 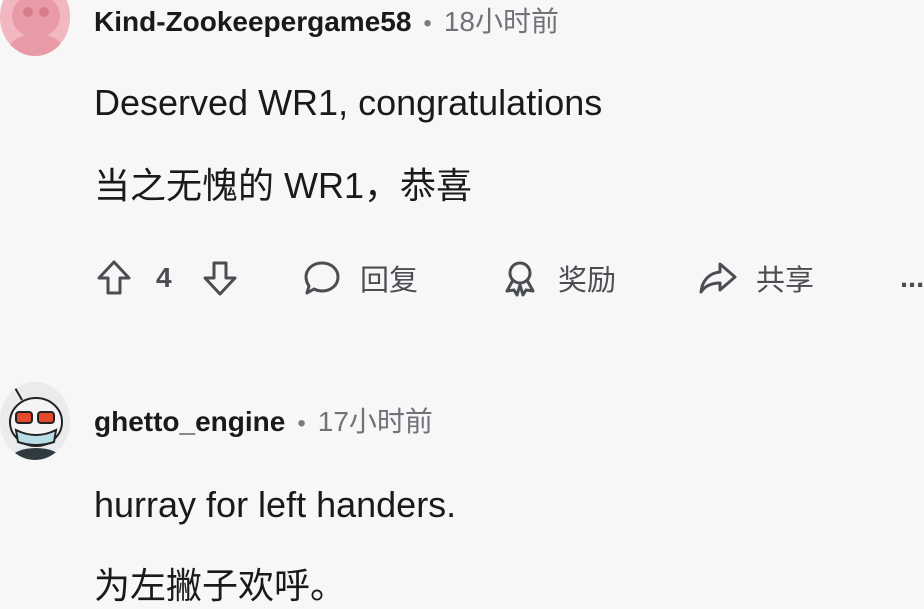 I want to click on share-button: 共享, so click(x=756, y=278).